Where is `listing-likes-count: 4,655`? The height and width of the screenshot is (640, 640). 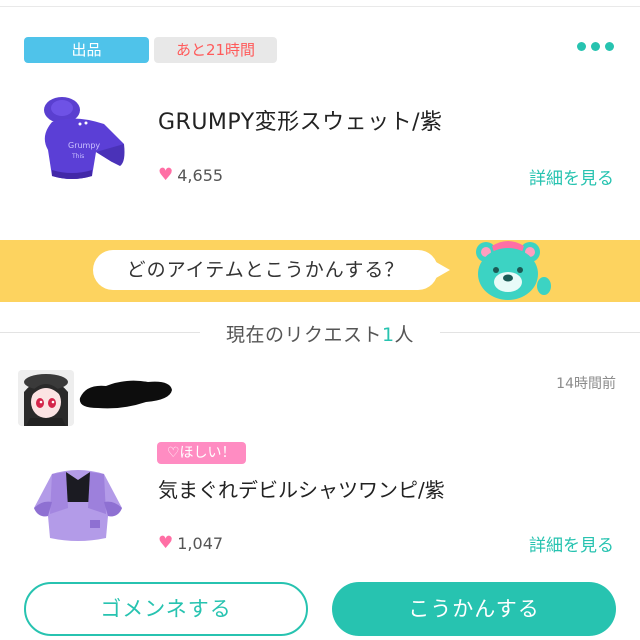 listing-likes-count: 4,655 is located at coordinates (200, 175).